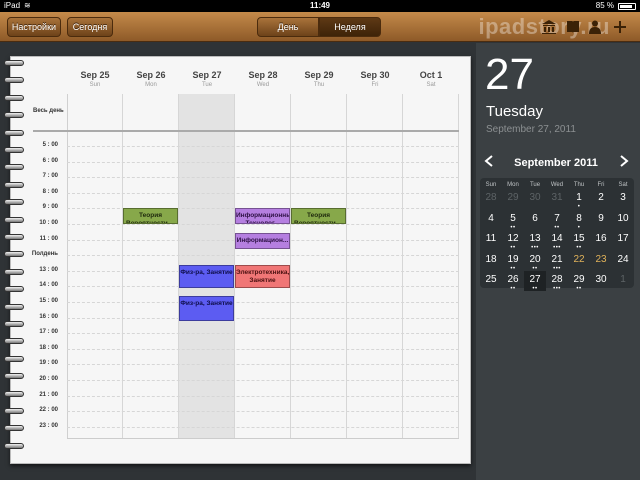 This screenshot has height=480, width=640. What do you see at coordinates (601, 199) in the screenshot?
I see `mini-calendar-day: 2` at bounding box center [601, 199].